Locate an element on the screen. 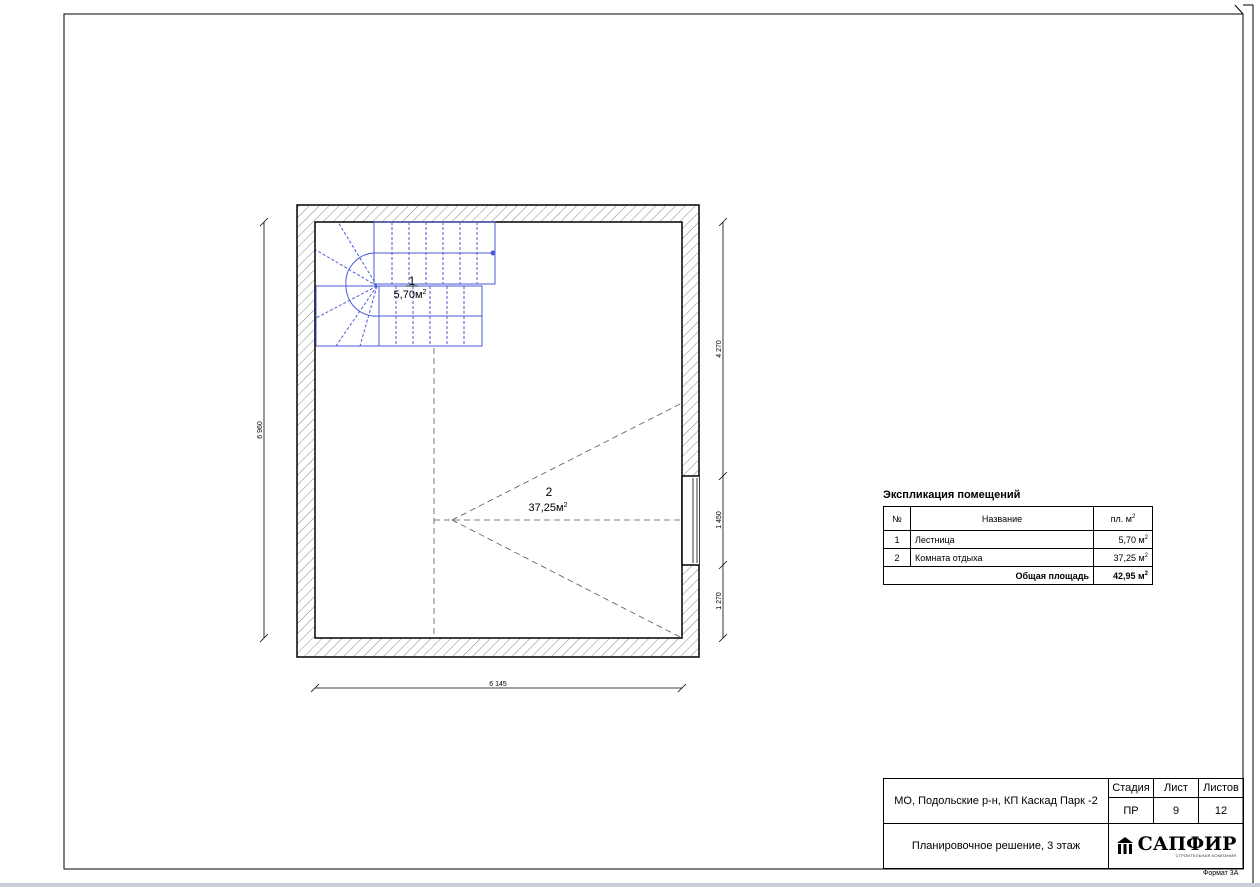  total-value: 42,95 м2 is located at coordinates (1123, 575).